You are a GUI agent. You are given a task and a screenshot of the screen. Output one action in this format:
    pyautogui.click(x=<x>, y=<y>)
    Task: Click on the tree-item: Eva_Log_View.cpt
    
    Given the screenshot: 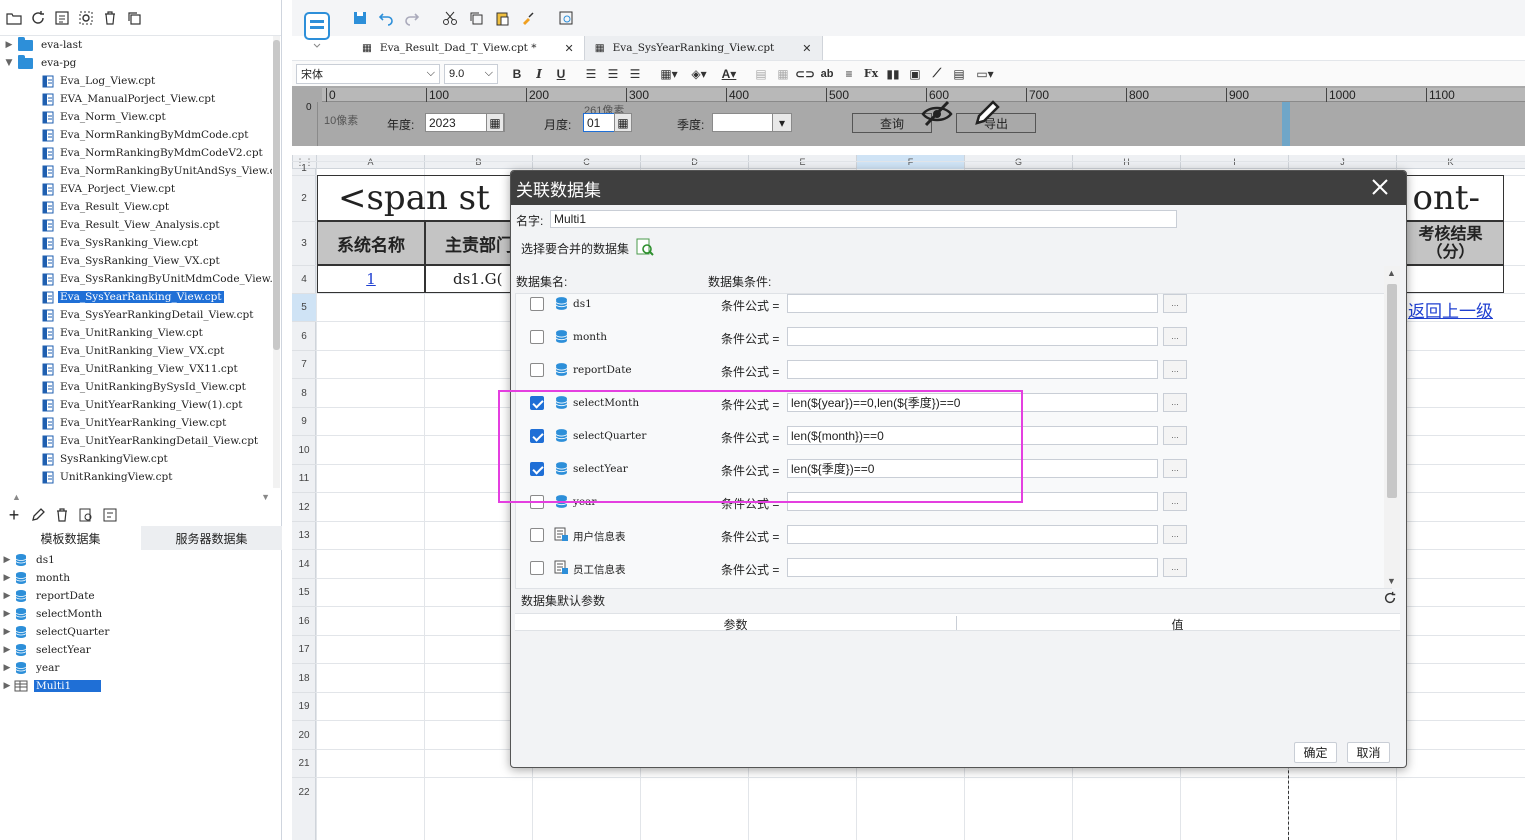 What is the action you would take?
    pyautogui.click(x=136, y=81)
    